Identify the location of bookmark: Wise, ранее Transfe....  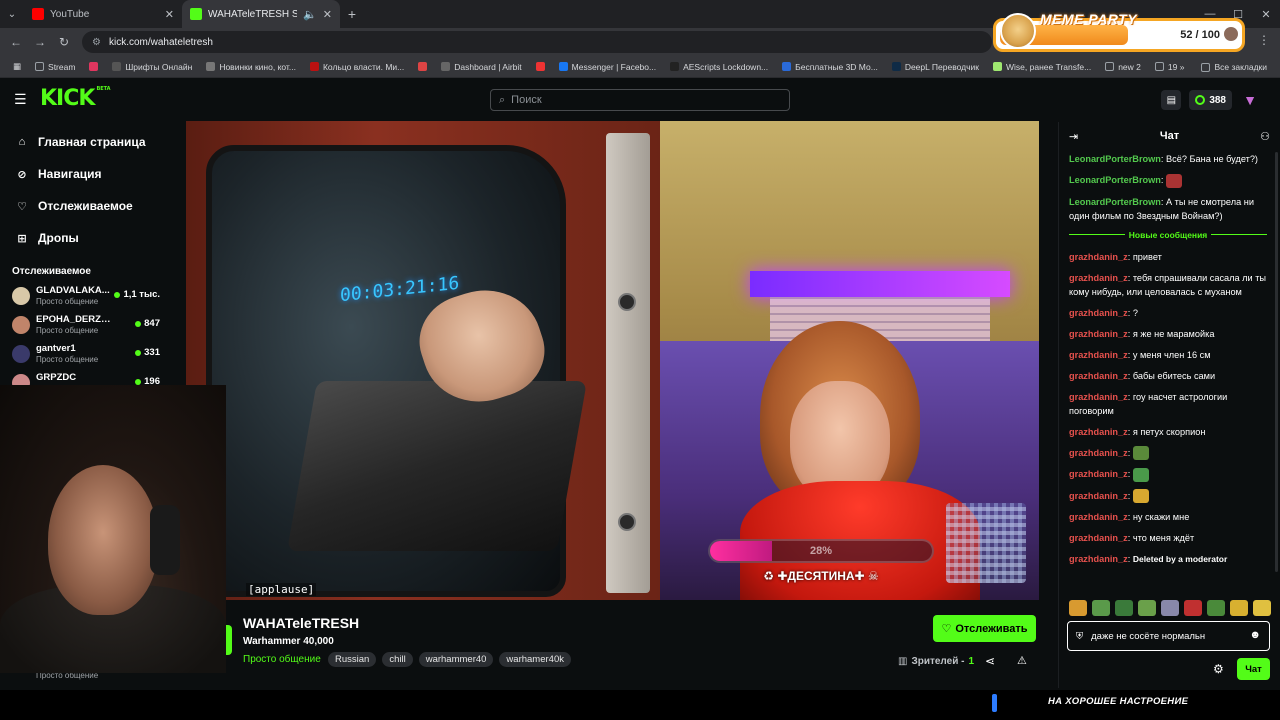
(1042, 67).